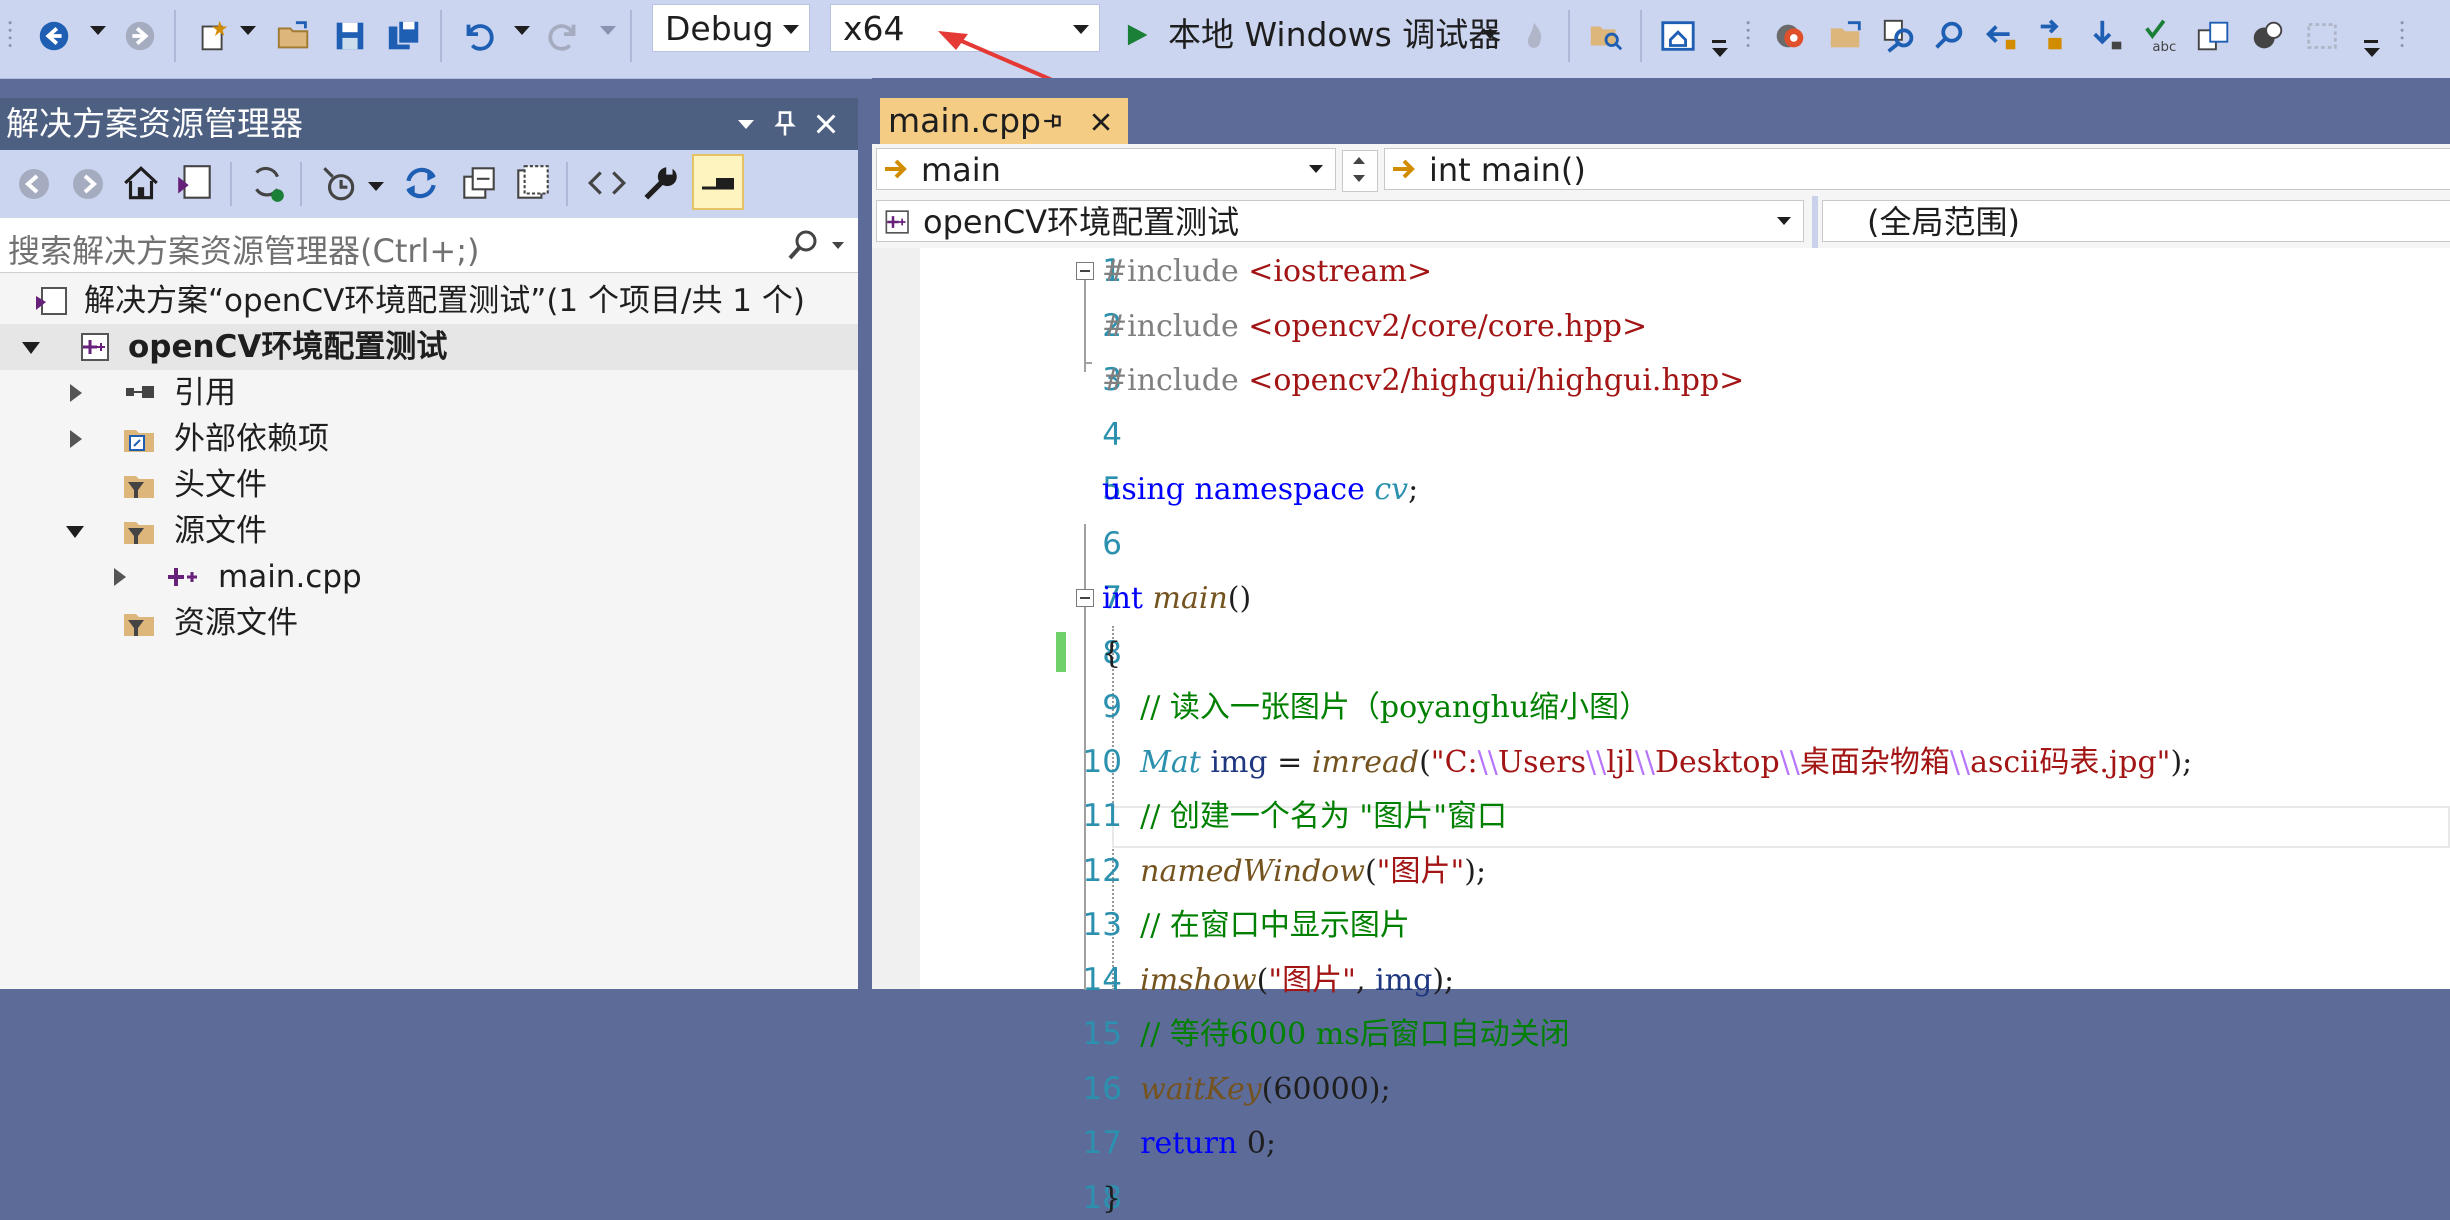 This screenshot has height=1220, width=2450. What do you see at coordinates (429, 623) in the screenshot?
I see `tree-item-resource-files: 资源文件` at bounding box center [429, 623].